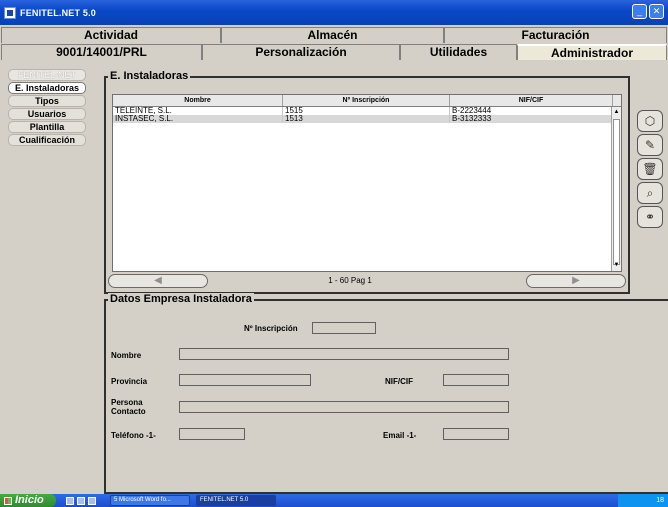  What do you see at coordinates (531, 100) in the screenshot?
I see `column-header-nif: NIF/CIF` at bounding box center [531, 100].